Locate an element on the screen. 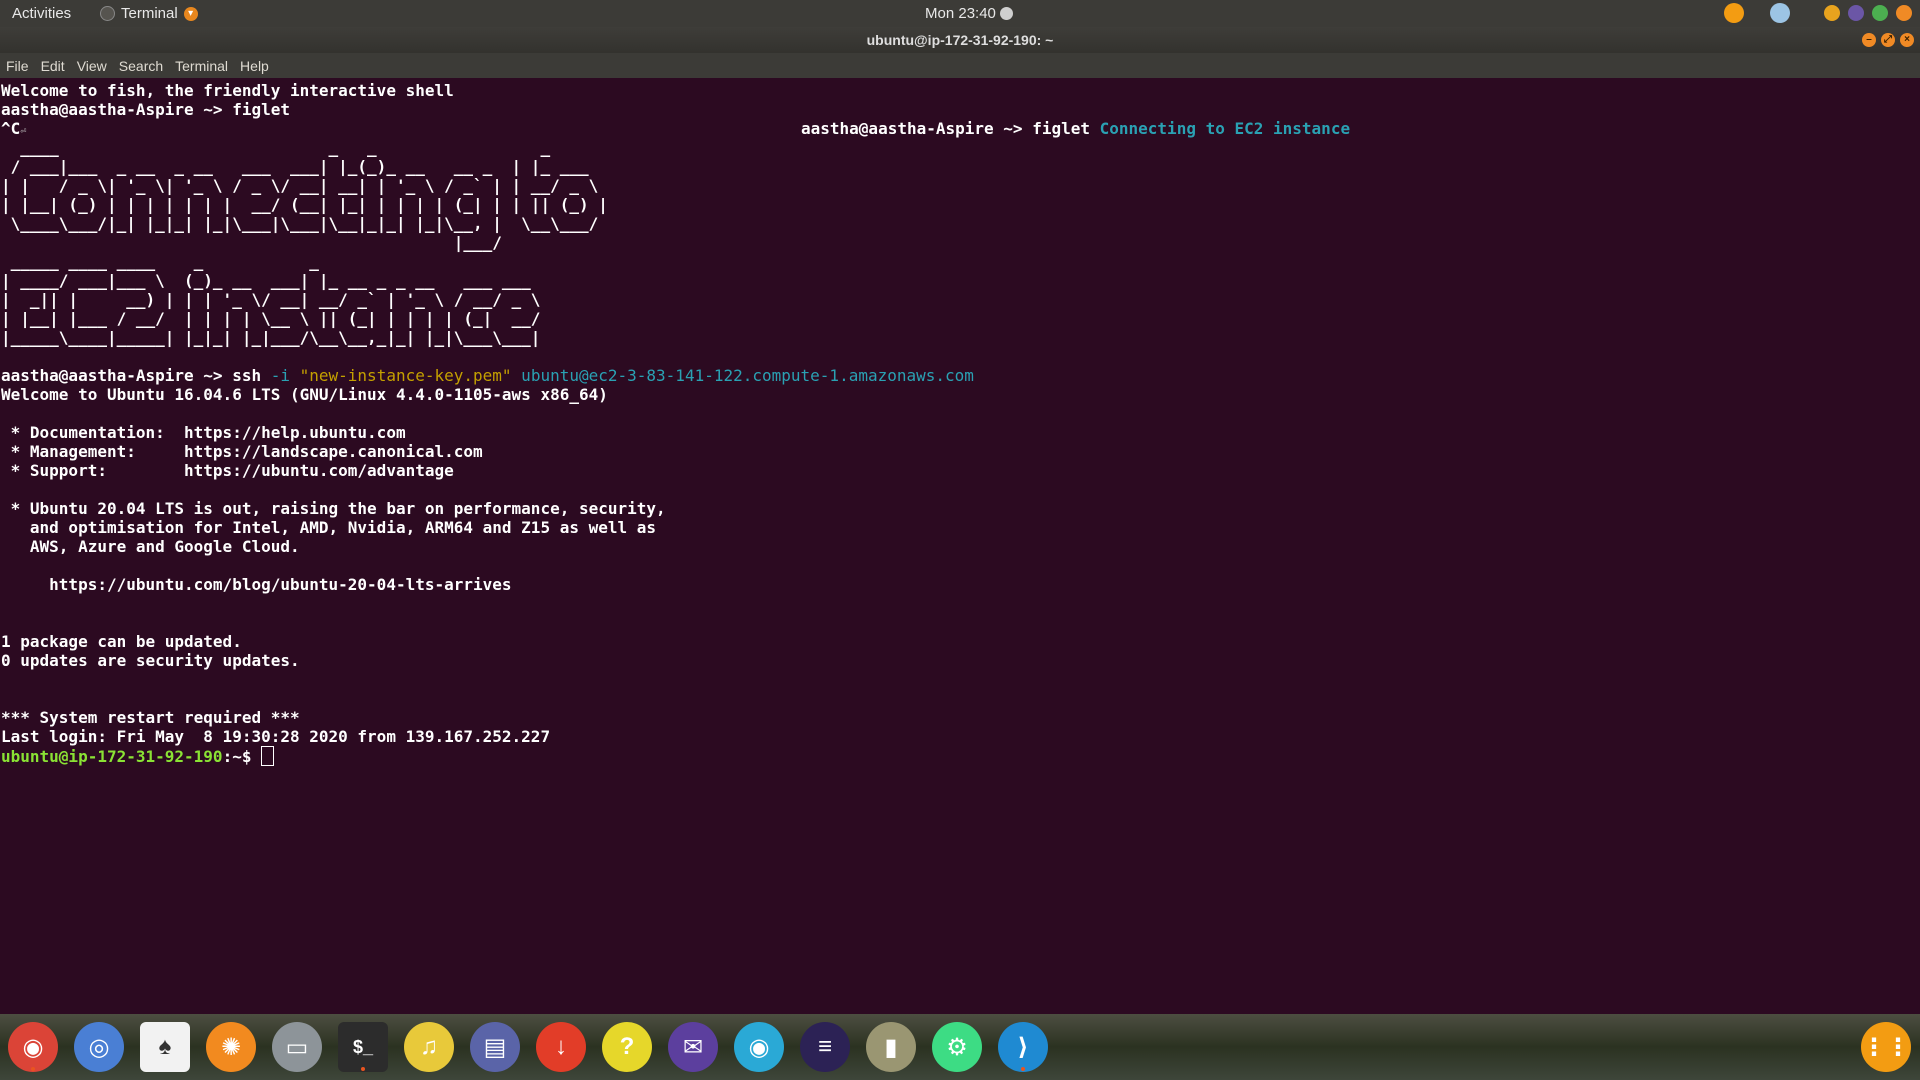 Image resolution: width=1920 pixels, height=1080 pixels. wifi-icon is located at coordinates (1832, 13).